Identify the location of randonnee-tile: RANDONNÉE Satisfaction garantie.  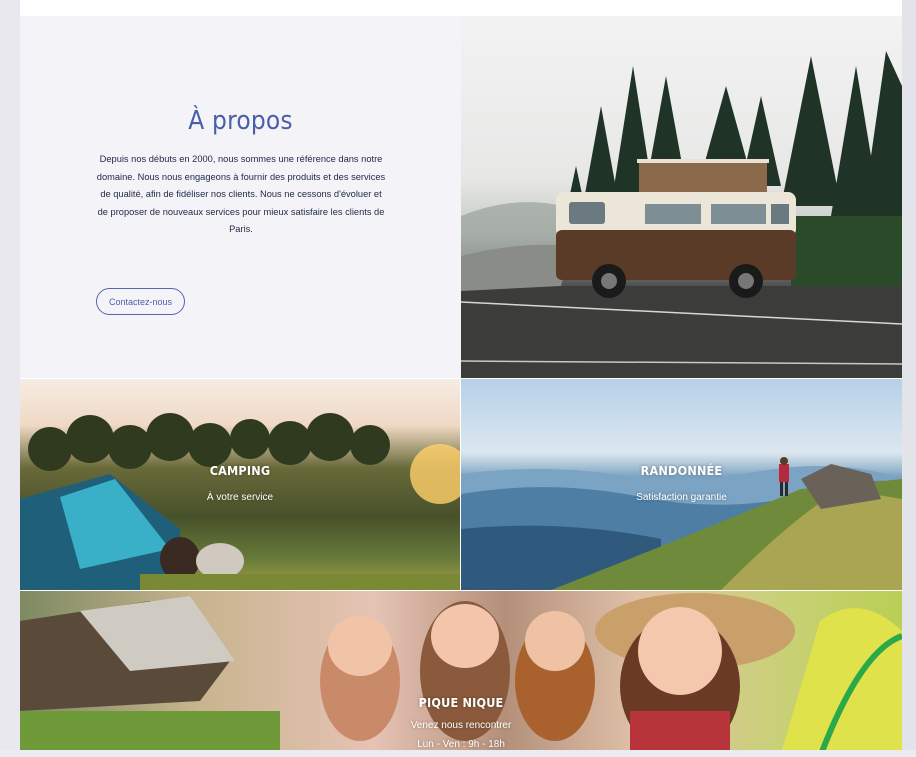
(681, 484).